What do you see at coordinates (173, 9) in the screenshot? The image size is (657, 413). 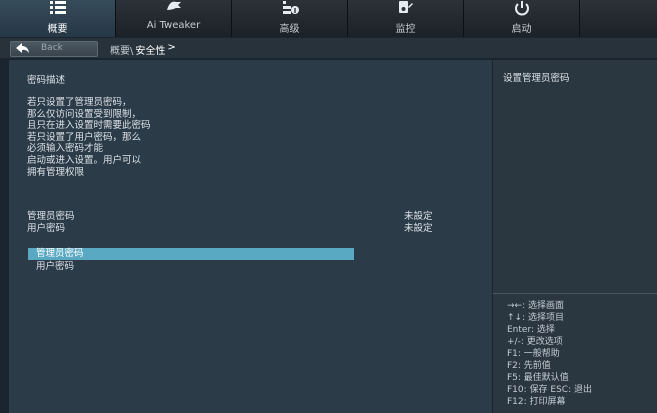 I see `tweaker-icon` at bounding box center [173, 9].